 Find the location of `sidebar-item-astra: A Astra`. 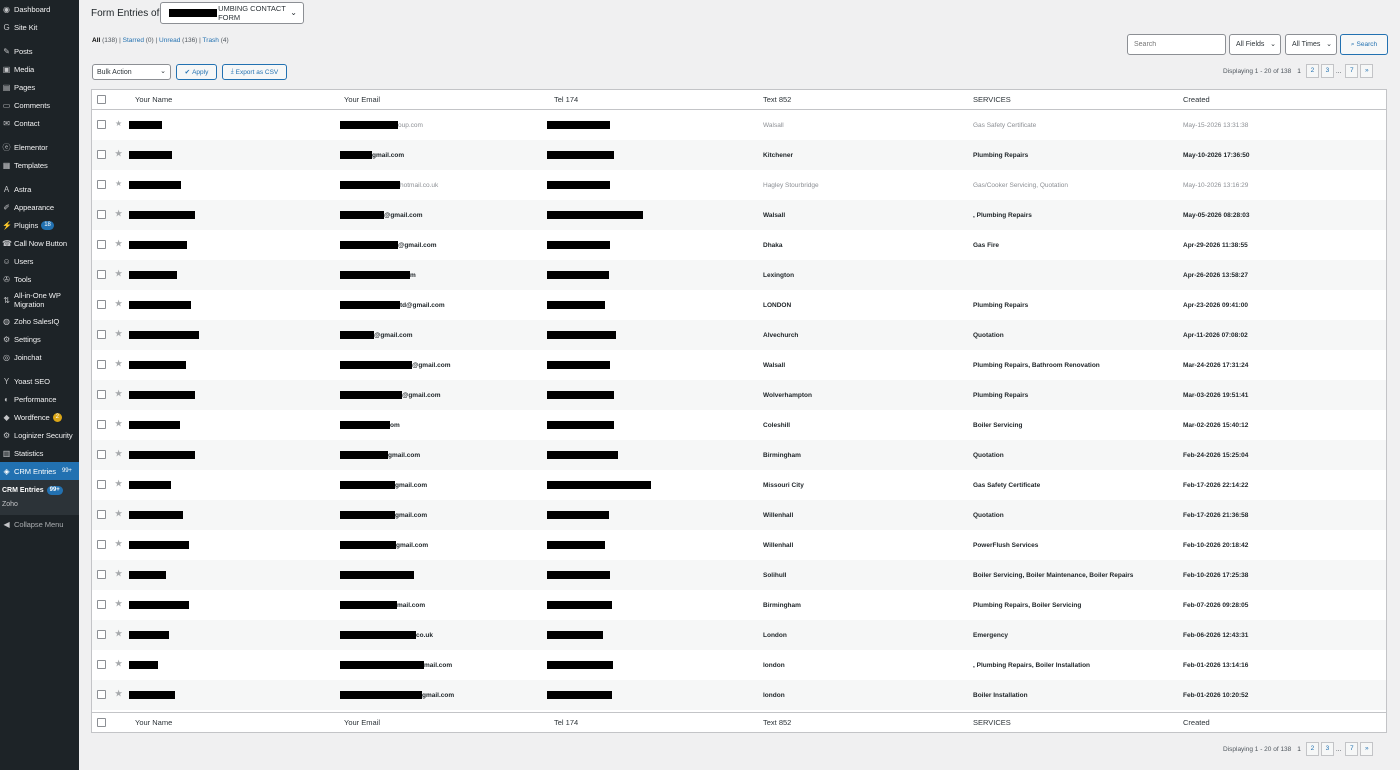

sidebar-item-astra: A Astra is located at coordinates (39, 189).